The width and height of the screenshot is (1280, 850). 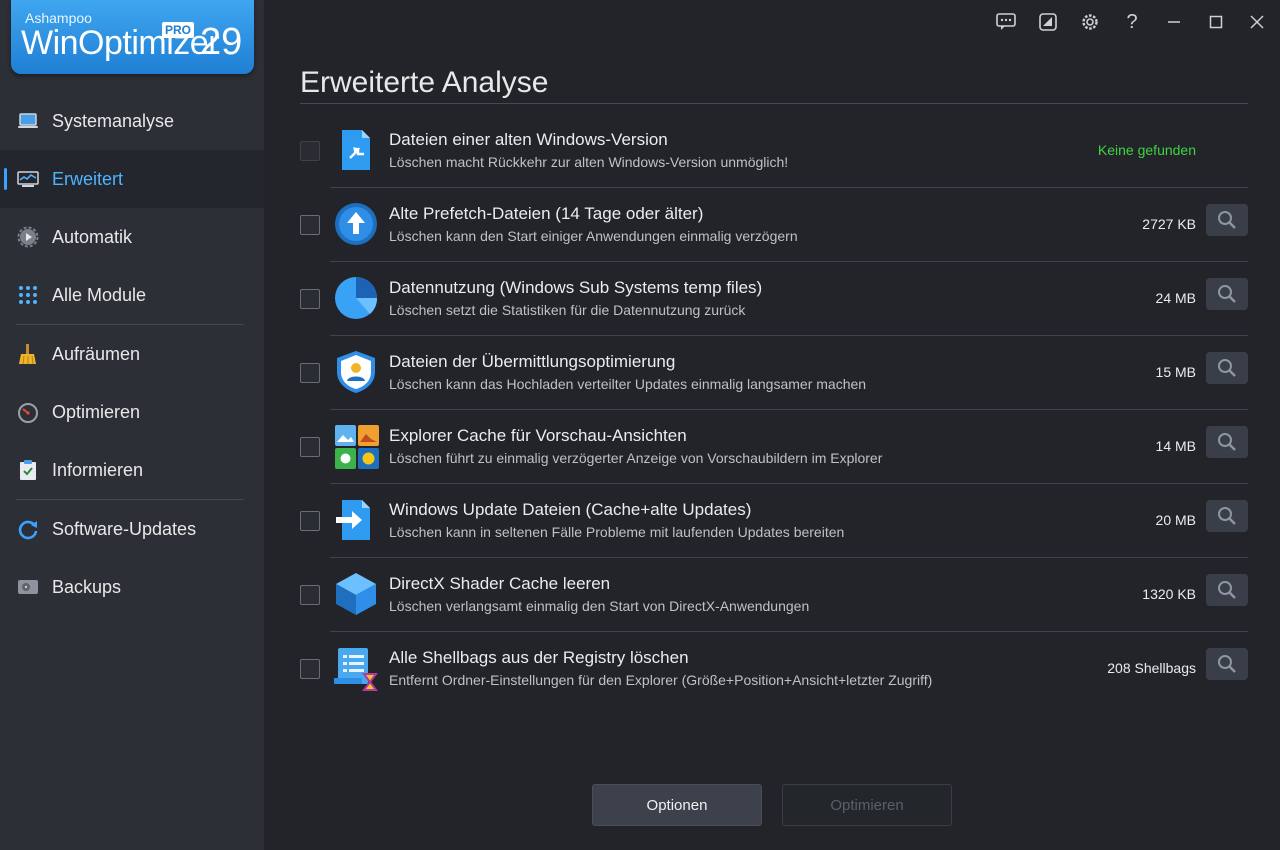 What do you see at coordinates (677, 805) in the screenshot?
I see `options-button: Optionen` at bounding box center [677, 805].